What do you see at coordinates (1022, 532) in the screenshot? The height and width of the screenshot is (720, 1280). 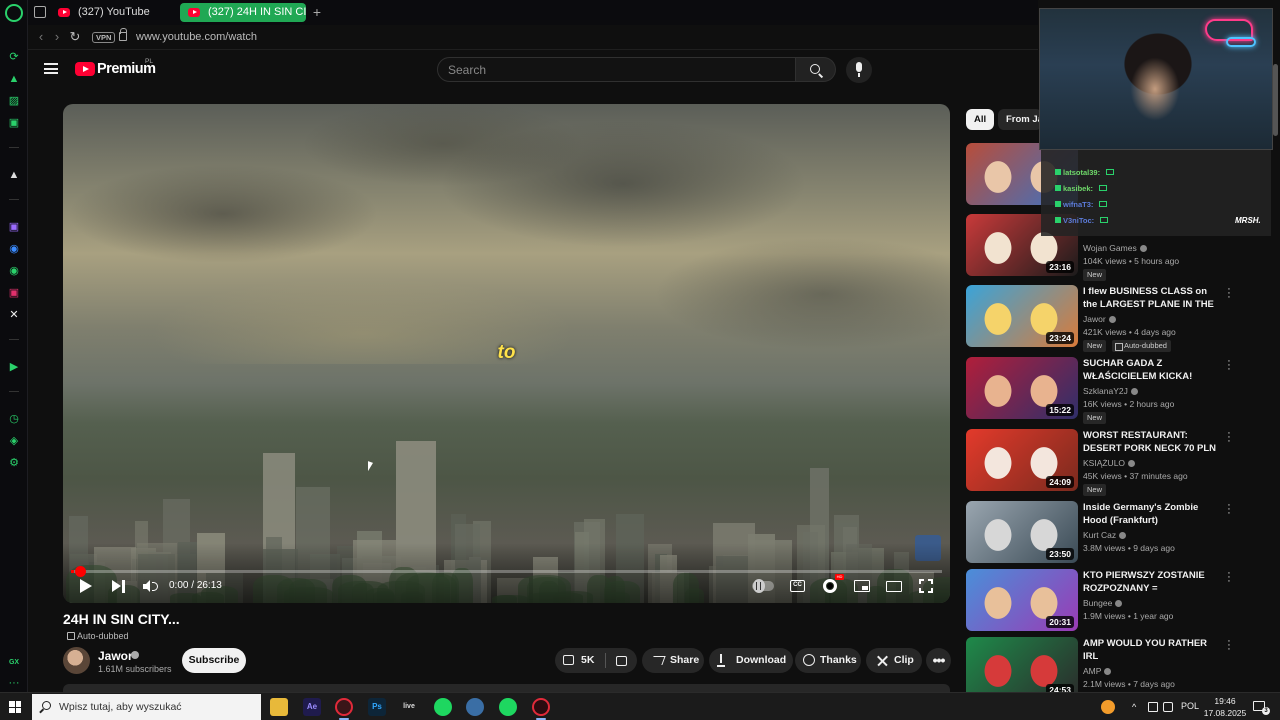 I see `video-thumbnail: 23:50` at bounding box center [1022, 532].